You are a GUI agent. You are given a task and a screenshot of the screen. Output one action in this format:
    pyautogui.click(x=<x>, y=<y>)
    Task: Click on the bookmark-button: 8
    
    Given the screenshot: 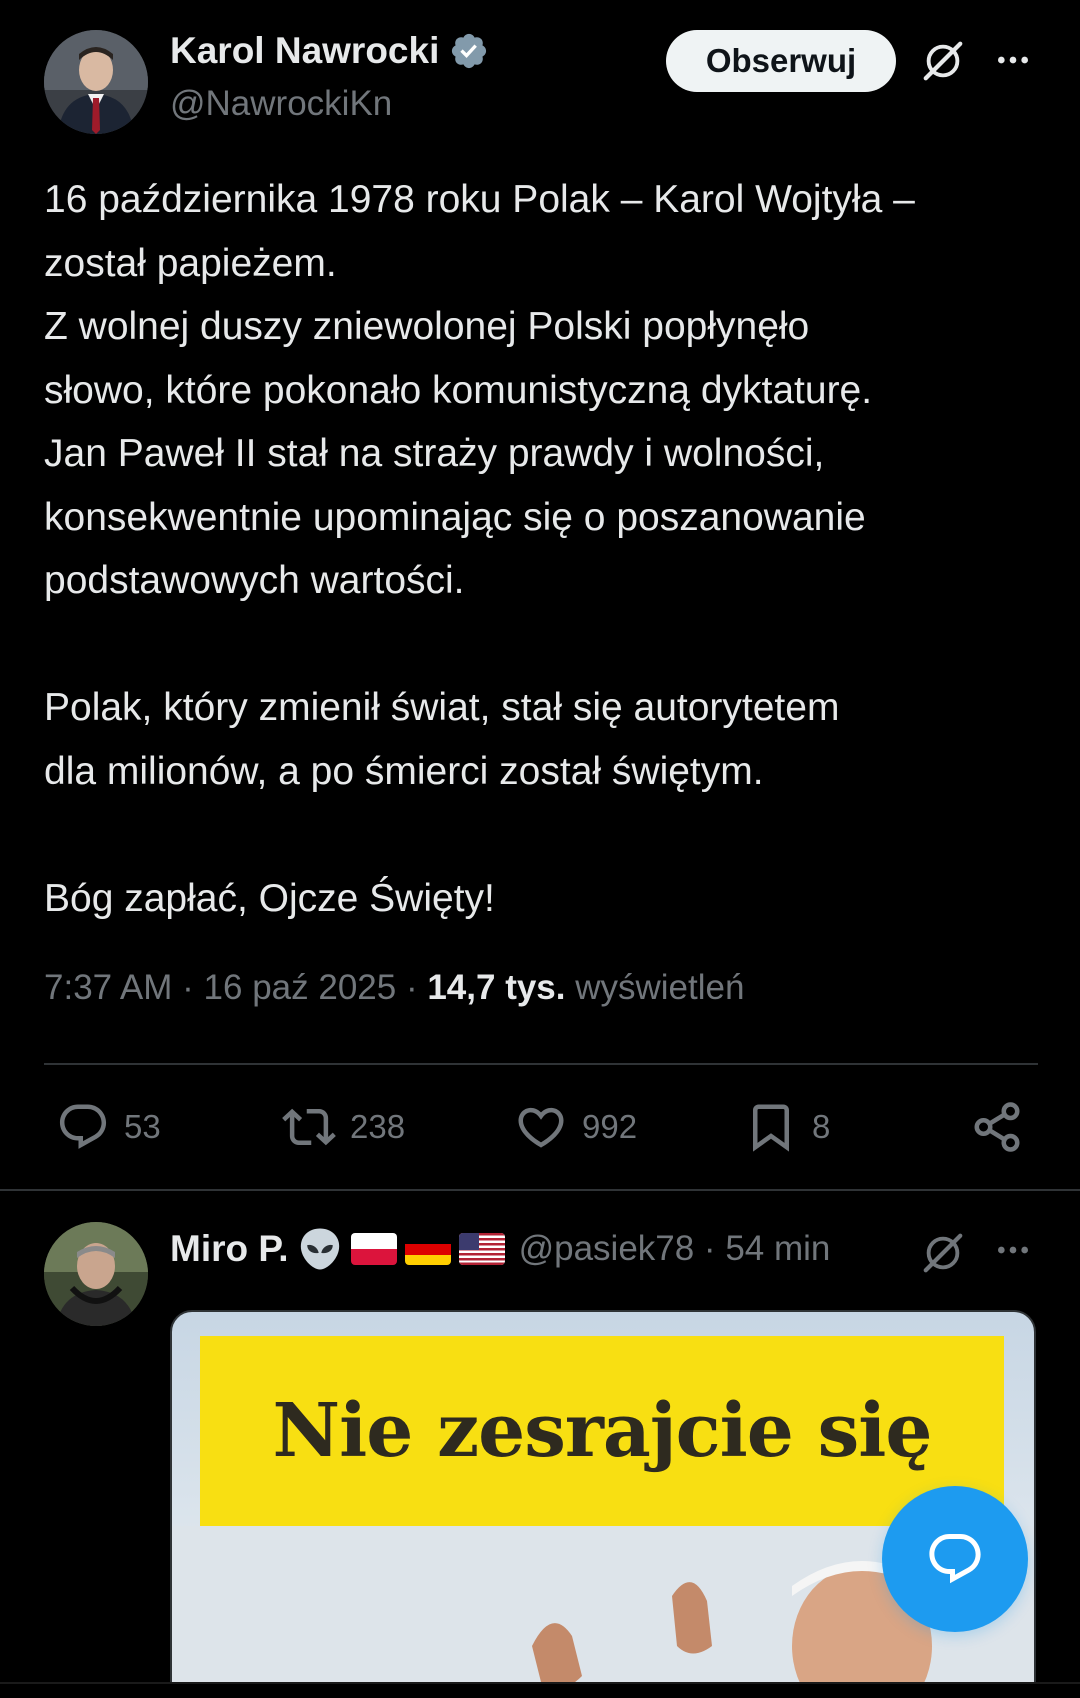 What is the action you would take?
    pyautogui.click(x=787, y=1127)
    